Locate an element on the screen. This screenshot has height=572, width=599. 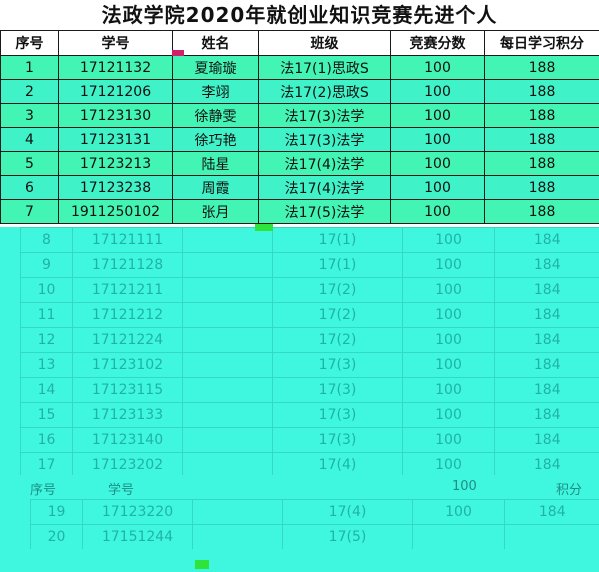
cell-index: 7 is located at coordinates (29, 211).